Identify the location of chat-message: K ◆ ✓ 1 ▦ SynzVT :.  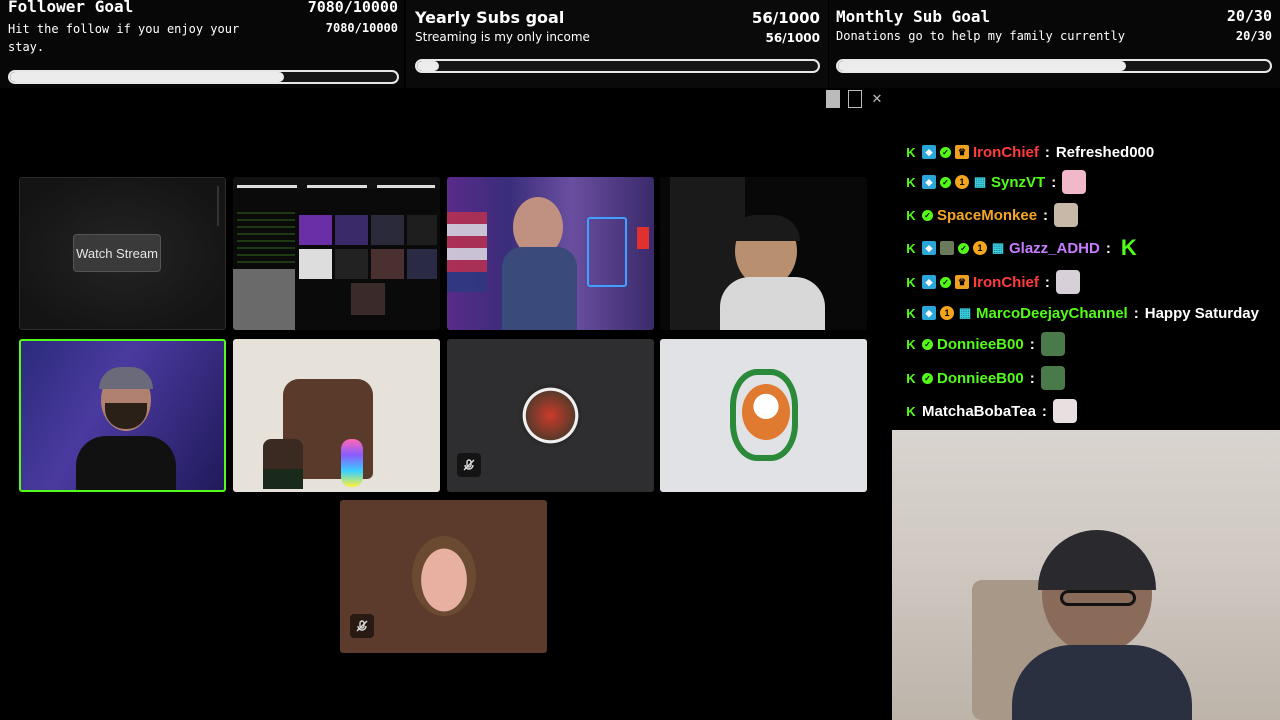
(995, 182).